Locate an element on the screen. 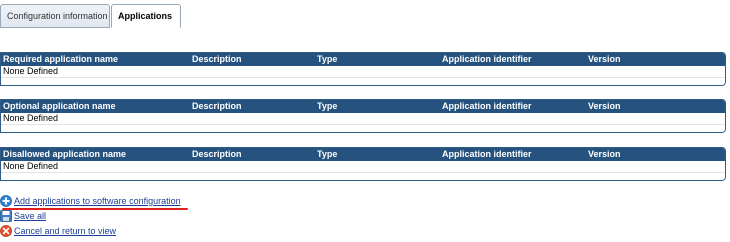 This screenshot has height=242, width=730. column-header-name: Disallowed application name is located at coordinates (64, 154).